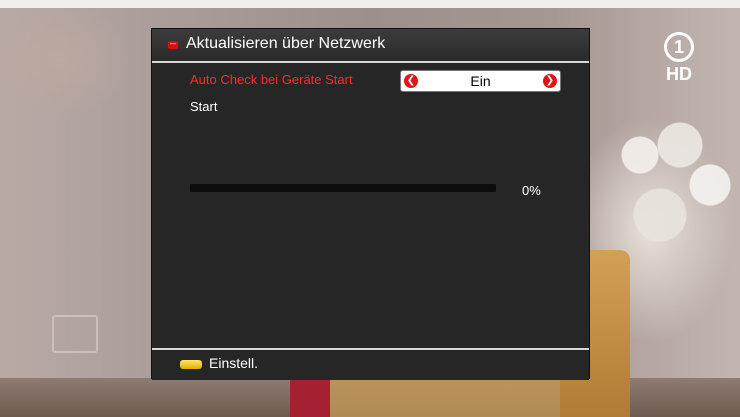 This screenshot has height=417, width=740. I want to click on channel-logo-number: 1, so click(679, 47).